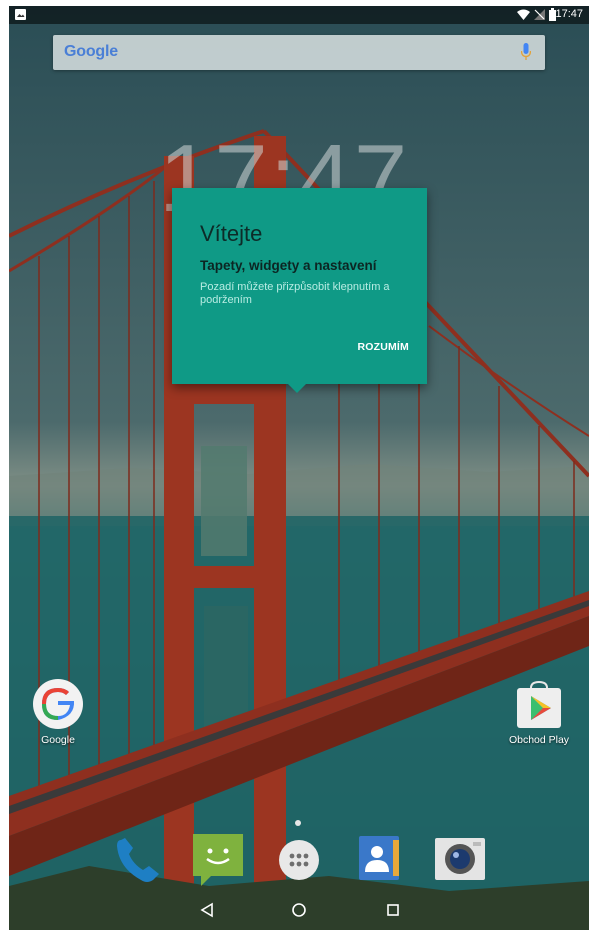  I want to click on shortcut-google-label: Google, so click(58, 740).